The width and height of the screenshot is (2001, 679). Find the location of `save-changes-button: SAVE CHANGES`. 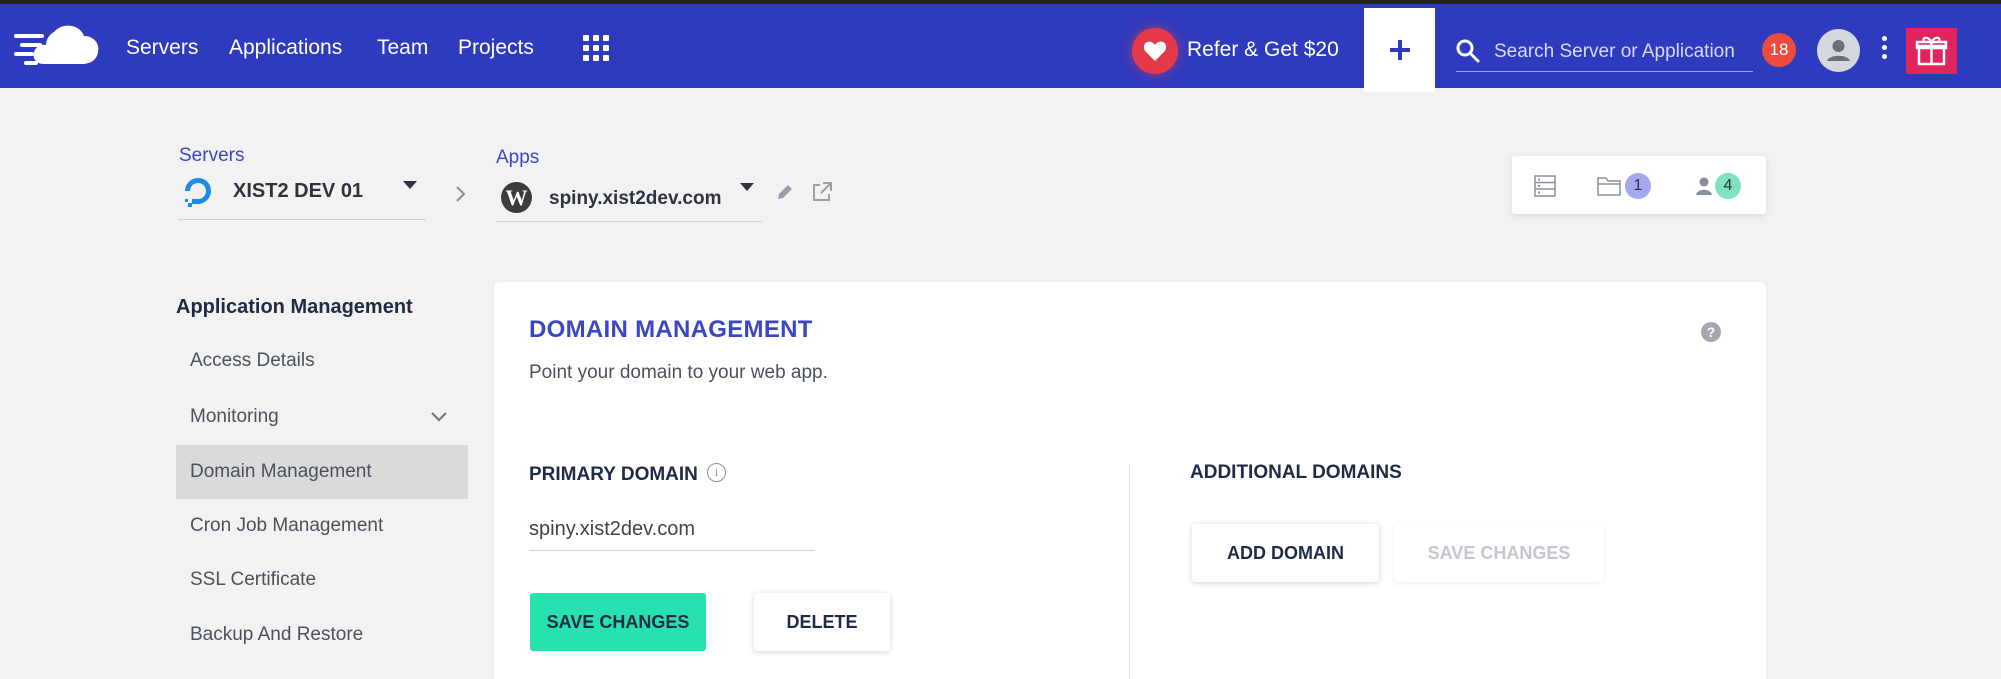

save-changes-button: SAVE CHANGES is located at coordinates (618, 622).